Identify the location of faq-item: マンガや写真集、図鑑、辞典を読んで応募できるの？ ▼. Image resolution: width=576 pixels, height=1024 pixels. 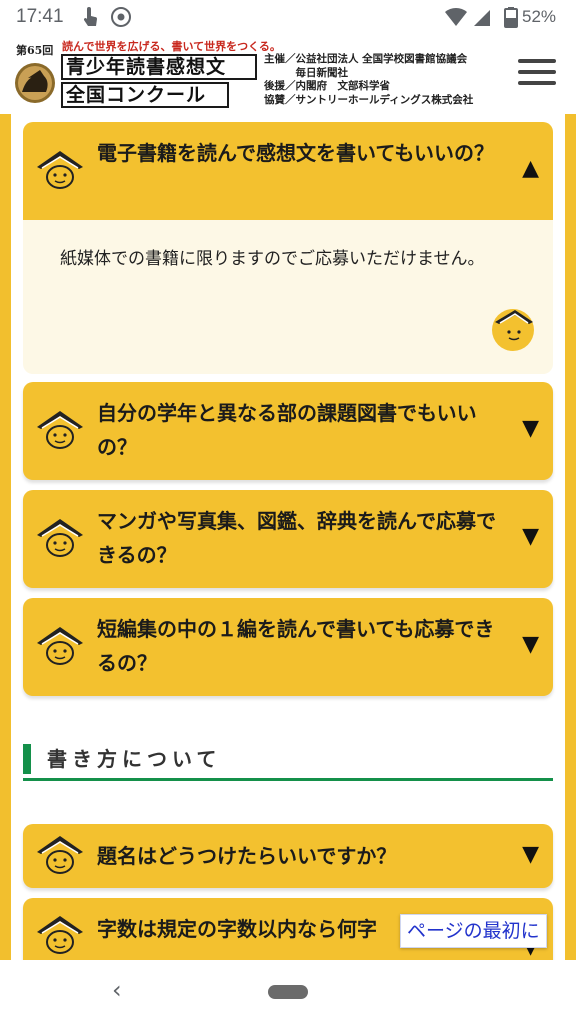
(288, 539).